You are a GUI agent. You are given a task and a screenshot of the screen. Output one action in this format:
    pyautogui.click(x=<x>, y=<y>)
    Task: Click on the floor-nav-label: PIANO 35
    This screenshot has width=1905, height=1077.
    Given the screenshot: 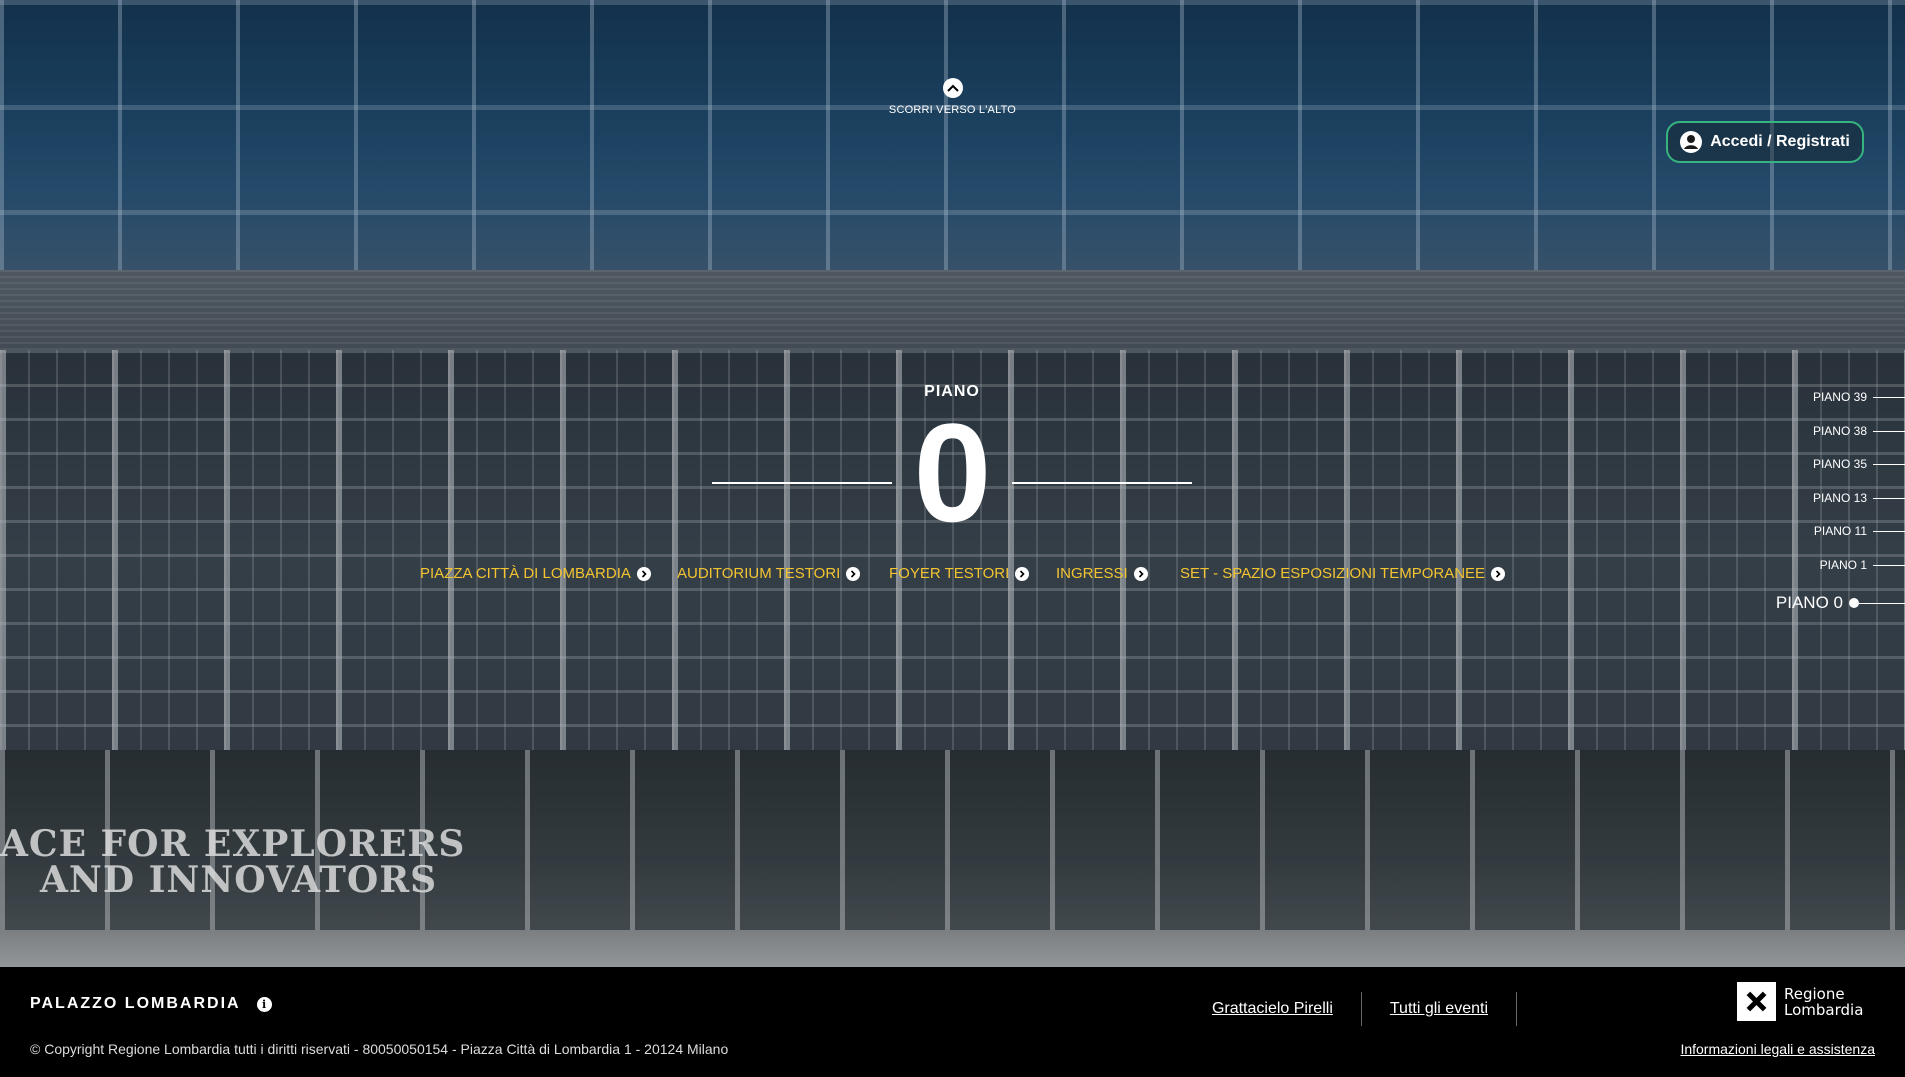 What is the action you would take?
    pyautogui.click(x=1839, y=464)
    